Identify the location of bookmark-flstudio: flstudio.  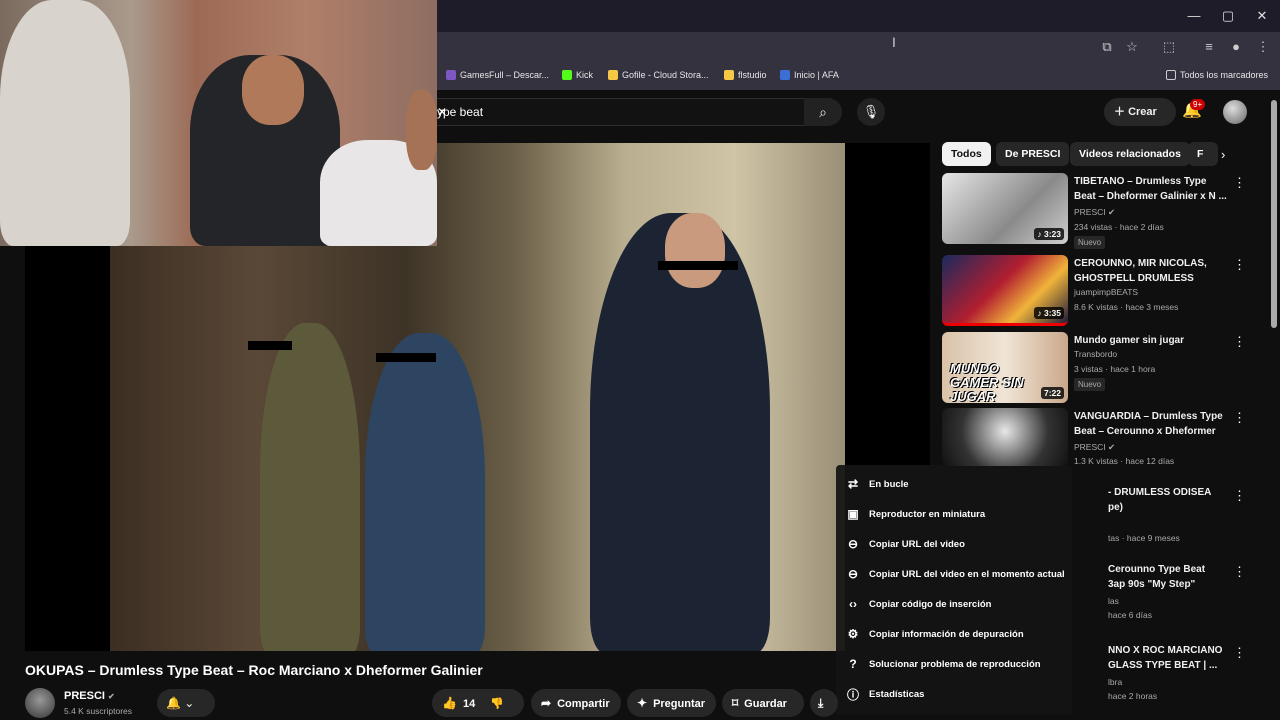
(745, 75).